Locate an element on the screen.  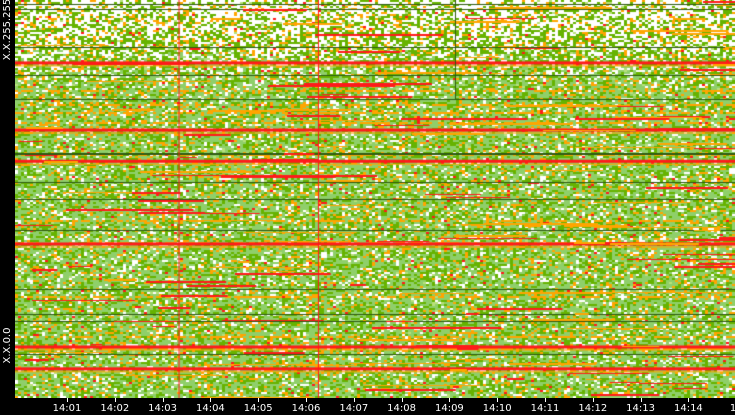
y-axis: X.X.255.255 X.X.0.0 is located at coordinates (7, 199).